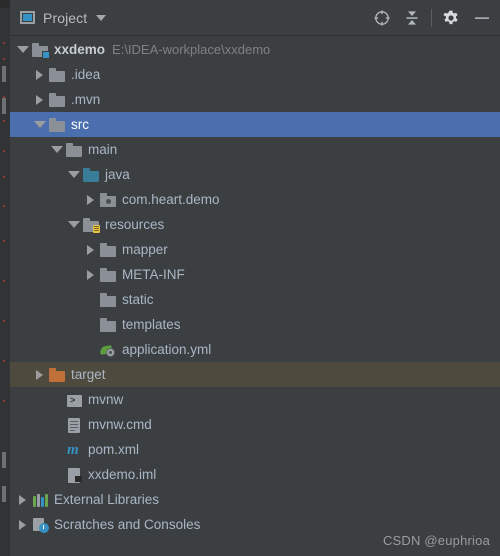  What do you see at coordinates (41, 50) in the screenshot?
I see `folder-module-icon` at bounding box center [41, 50].